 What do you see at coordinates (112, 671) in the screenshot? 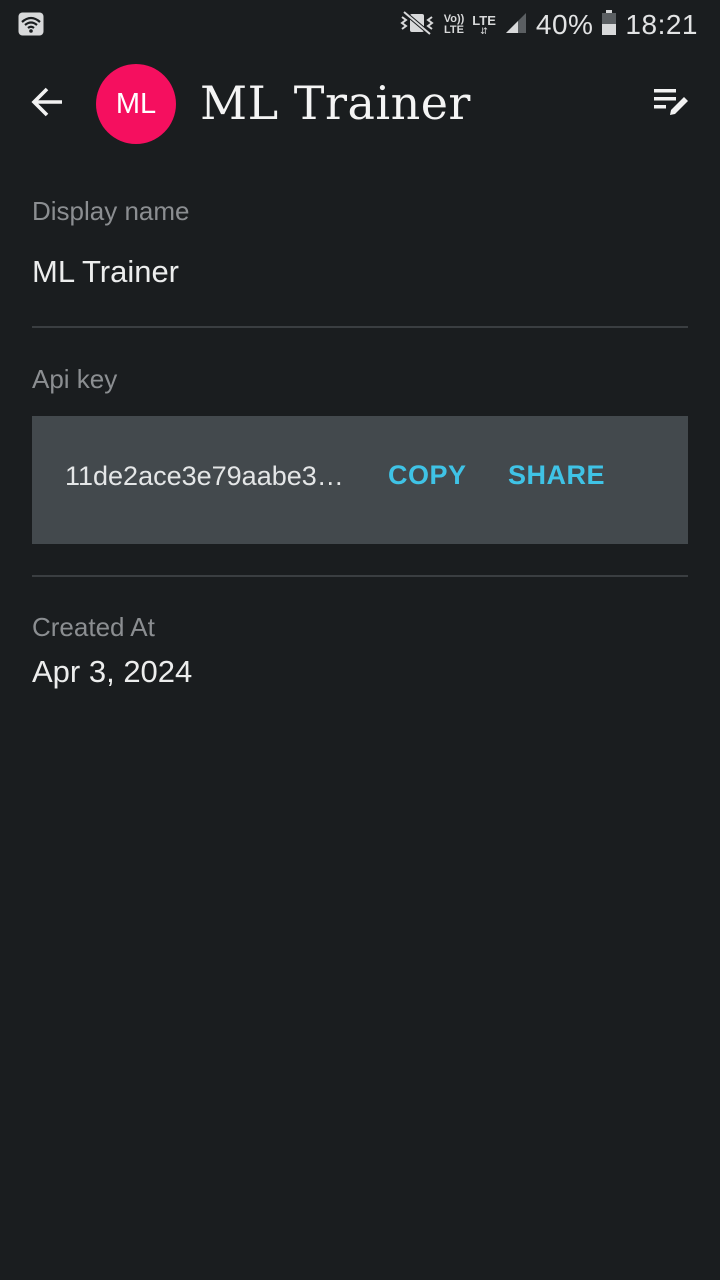
I see `created-at-value: Apr 3, 2024` at bounding box center [112, 671].